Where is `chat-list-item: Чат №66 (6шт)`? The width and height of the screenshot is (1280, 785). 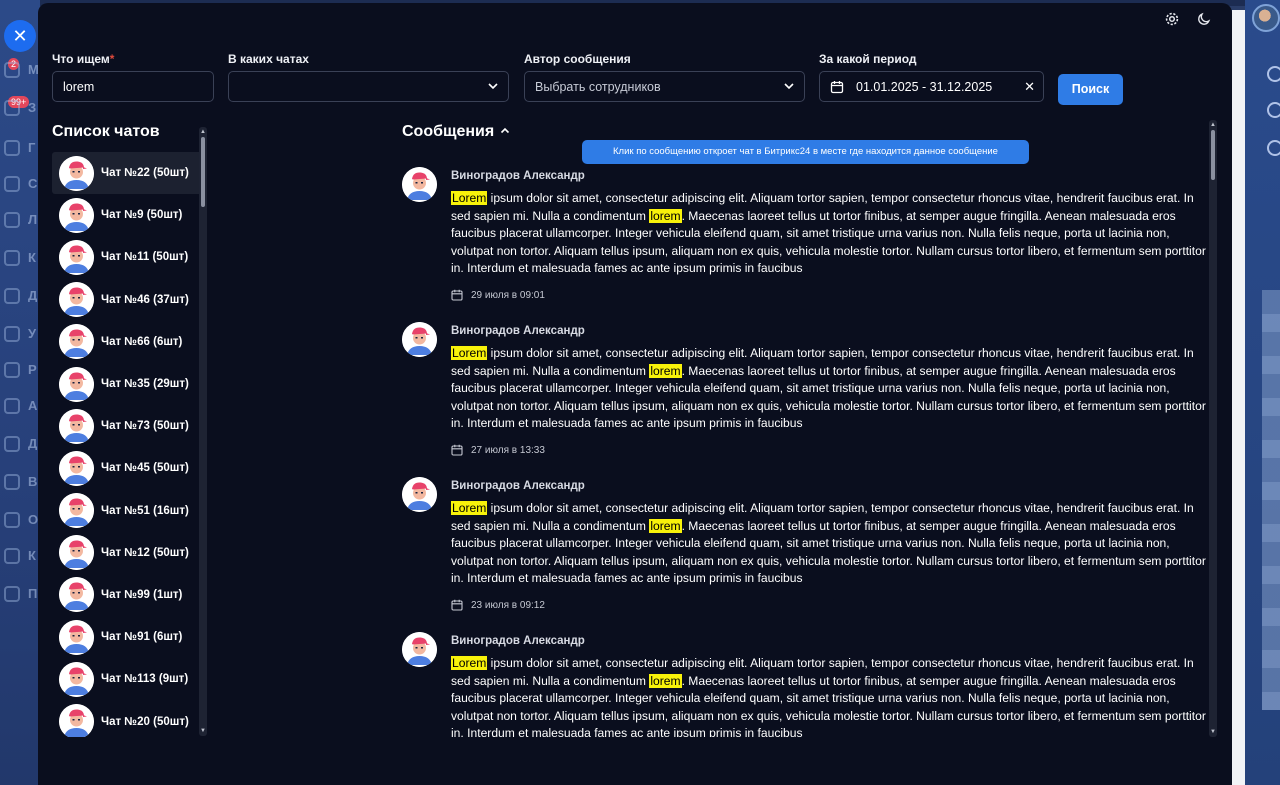
chat-list-item: Чат №66 (6шт) is located at coordinates (129, 342).